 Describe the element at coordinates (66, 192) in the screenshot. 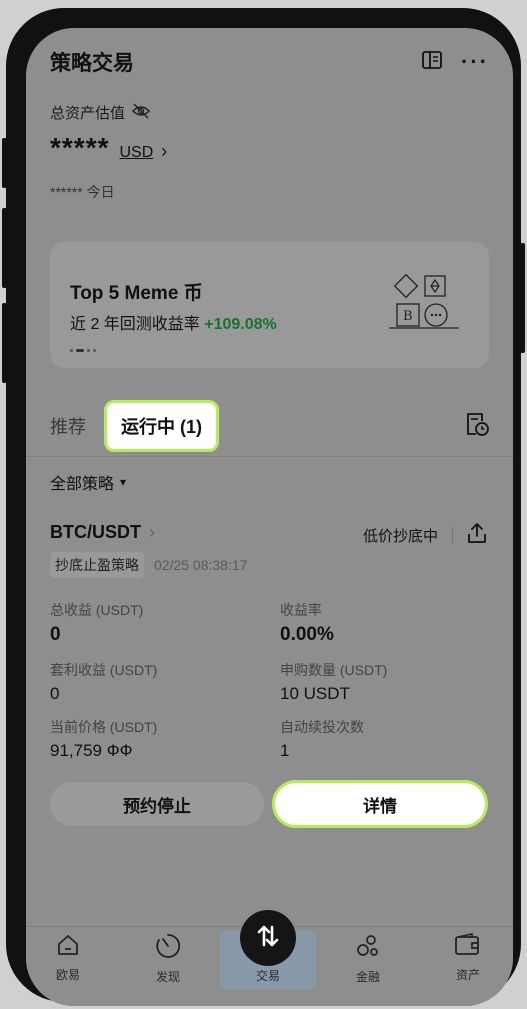

I see `today-pnl-masked: ******` at that location.